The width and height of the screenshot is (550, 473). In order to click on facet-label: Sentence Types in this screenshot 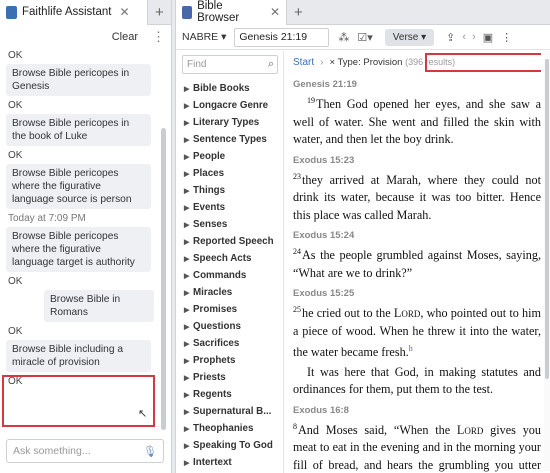, I will do `click(230, 139)`.